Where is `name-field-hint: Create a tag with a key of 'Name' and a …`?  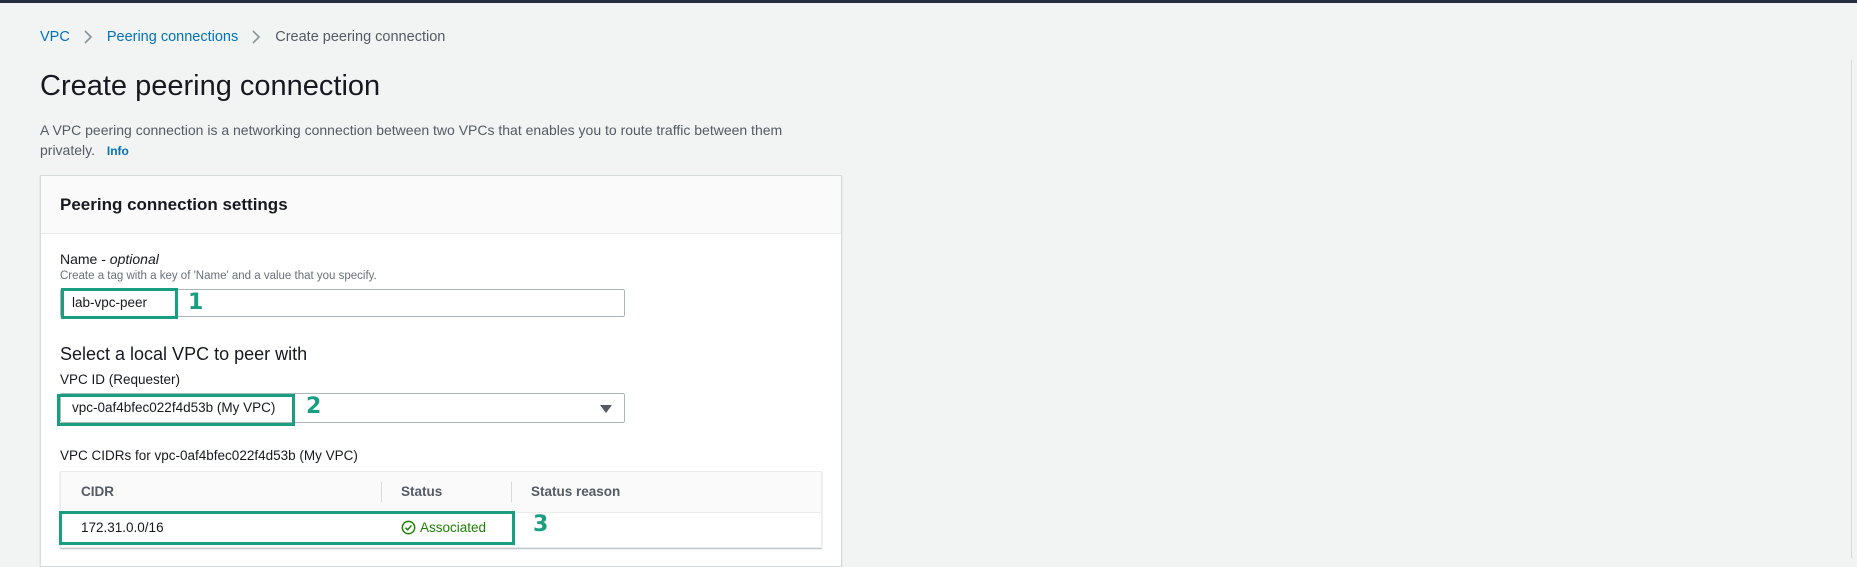
name-field-hint: Create a tag with a key of 'Name' and a … is located at coordinates (218, 276).